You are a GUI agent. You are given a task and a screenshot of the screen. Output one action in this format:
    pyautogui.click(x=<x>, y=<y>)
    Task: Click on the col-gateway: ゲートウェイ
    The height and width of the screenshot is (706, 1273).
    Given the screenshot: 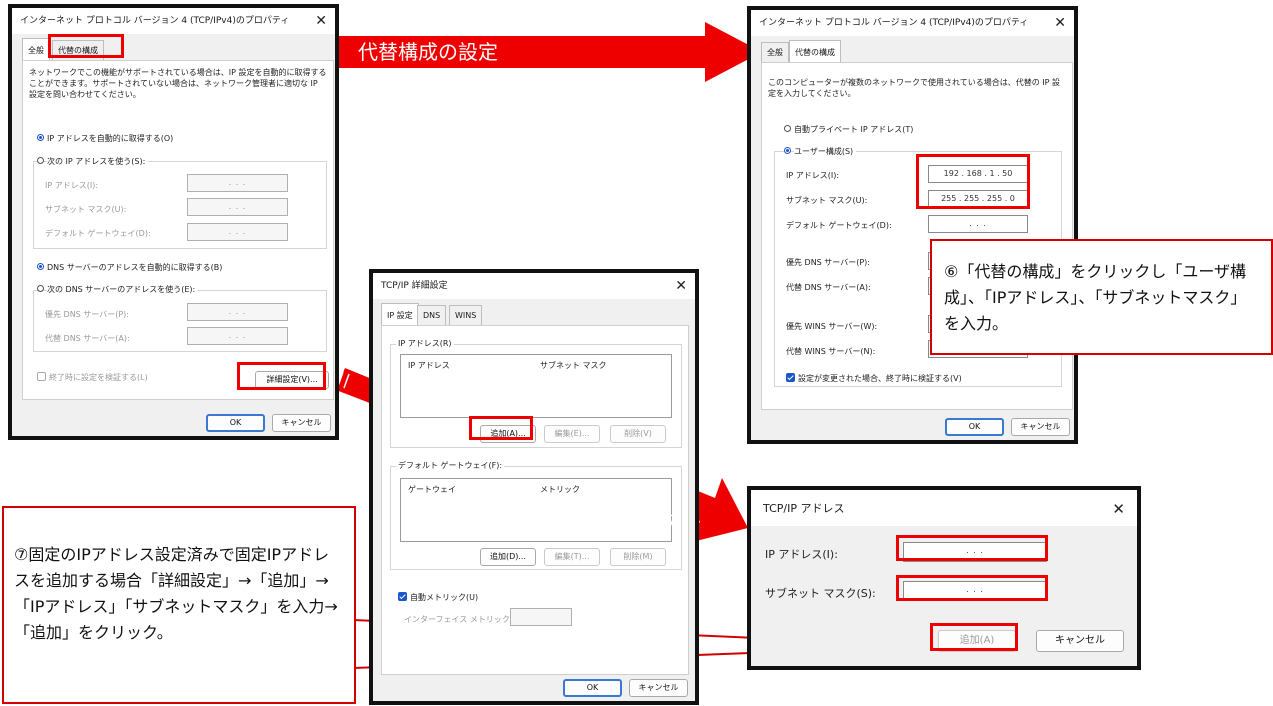 What is the action you would take?
    pyautogui.click(x=432, y=489)
    